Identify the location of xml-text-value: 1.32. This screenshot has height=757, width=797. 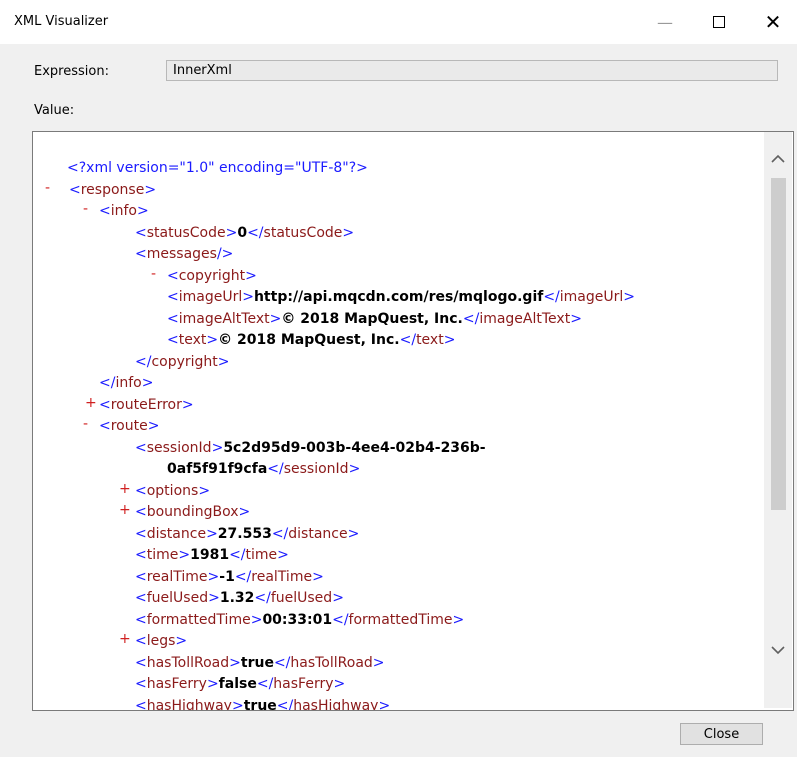
(237, 598).